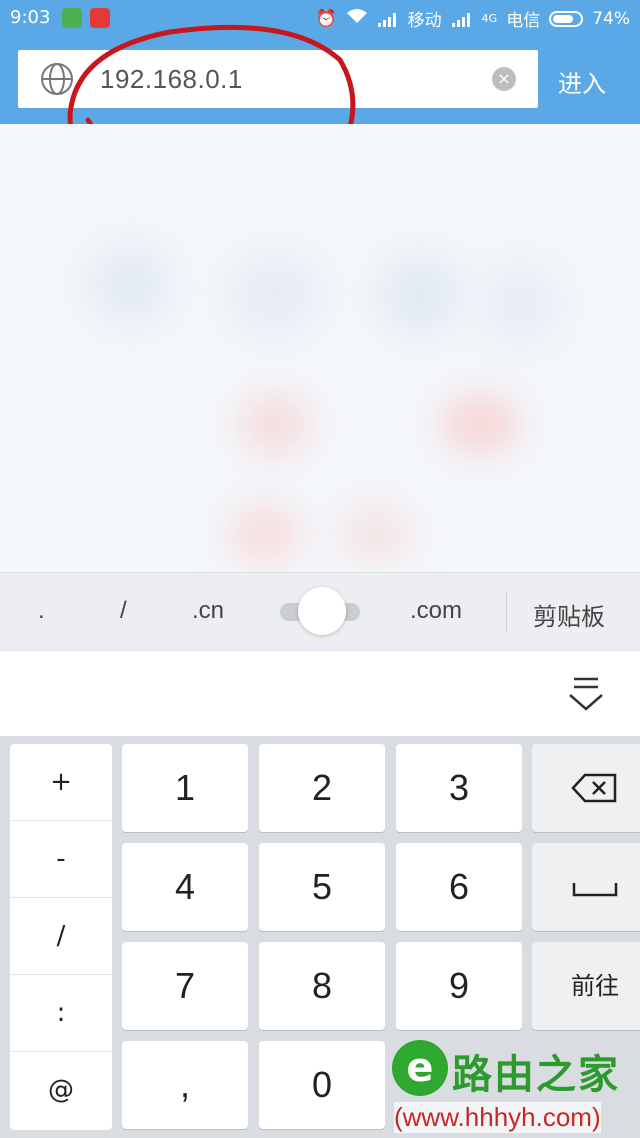 The height and width of the screenshot is (1138, 640). What do you see at coordinates (185, 986) in the screenshot?
I see `key-7: 7` at bounding box center [185, 986].